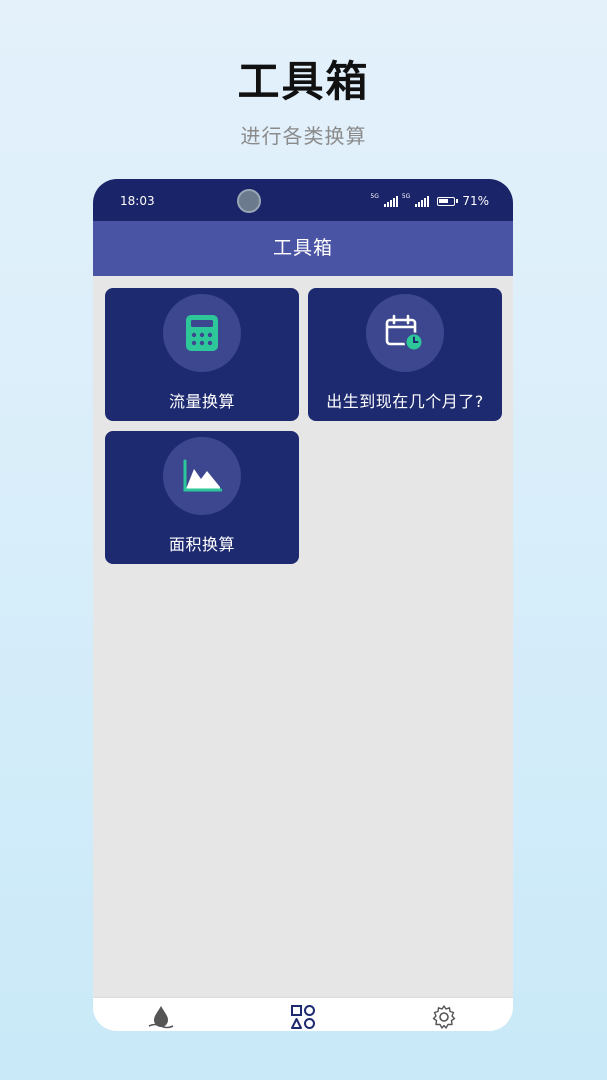  Describe the element at coordinates (202, 333) in the screenshot. I see `calculator-icon` at that location.